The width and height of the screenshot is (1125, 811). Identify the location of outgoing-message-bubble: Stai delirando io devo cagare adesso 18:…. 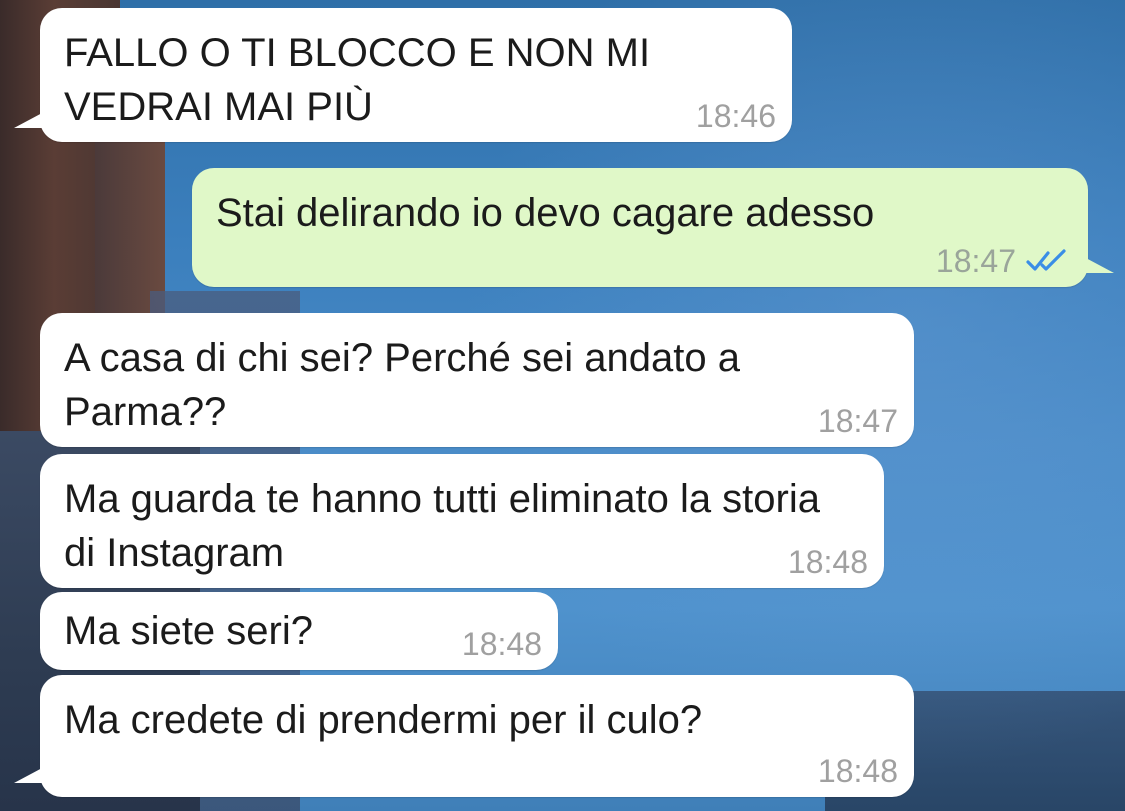
(653, 227).